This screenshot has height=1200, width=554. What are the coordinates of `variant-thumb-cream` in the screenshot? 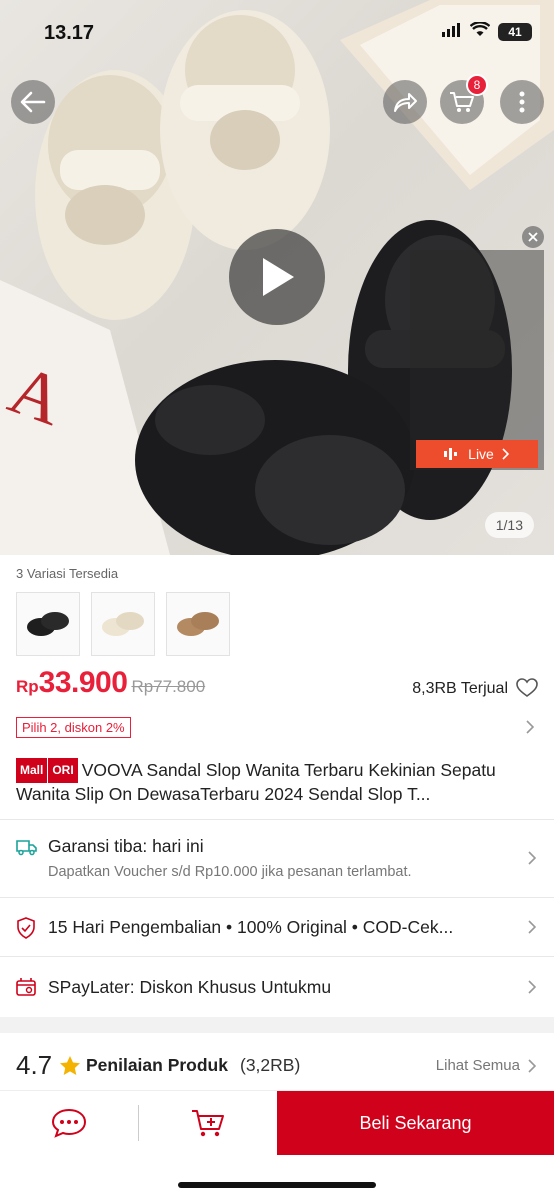 It's located at (123, 624).